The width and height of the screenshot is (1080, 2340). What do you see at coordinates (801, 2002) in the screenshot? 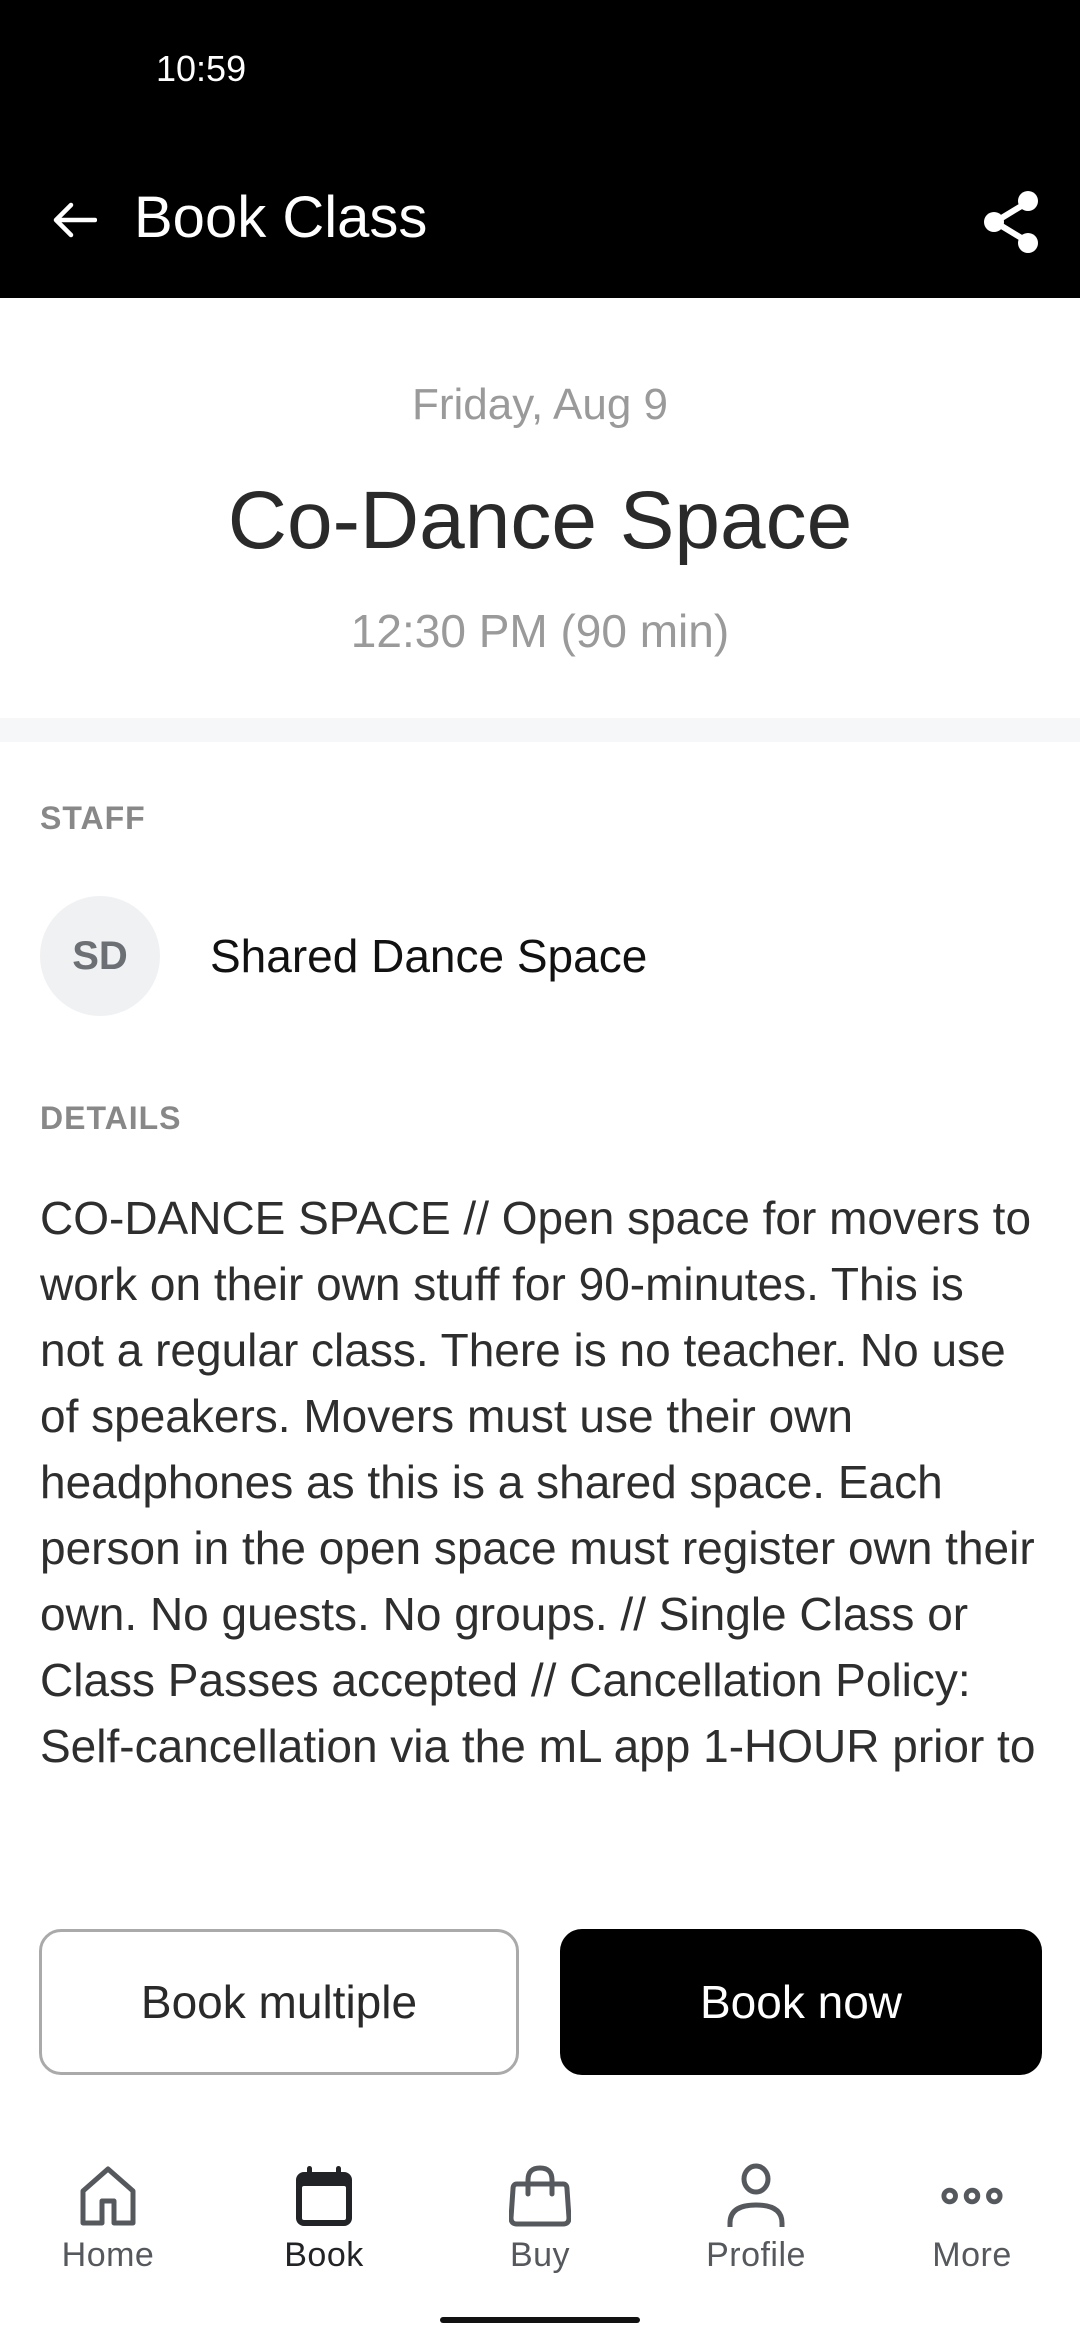
I see `book-now-button: Book now` at bounding box center [801, 2002].